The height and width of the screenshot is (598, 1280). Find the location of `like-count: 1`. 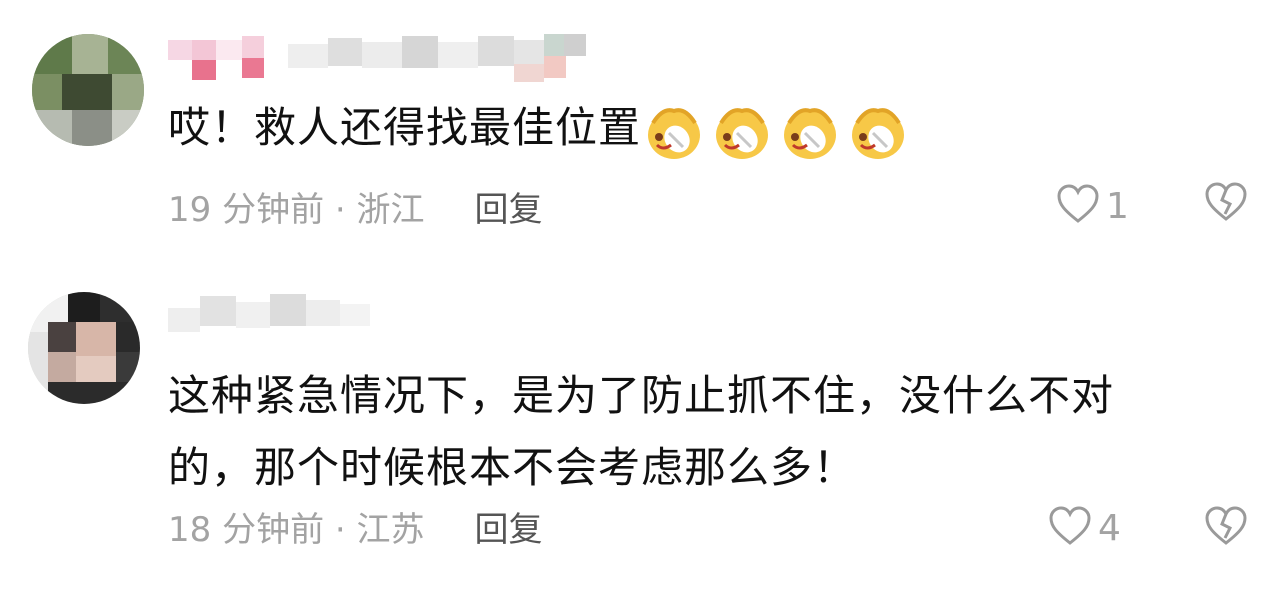

like-count: 1 is located at coordinates (1117, 206).